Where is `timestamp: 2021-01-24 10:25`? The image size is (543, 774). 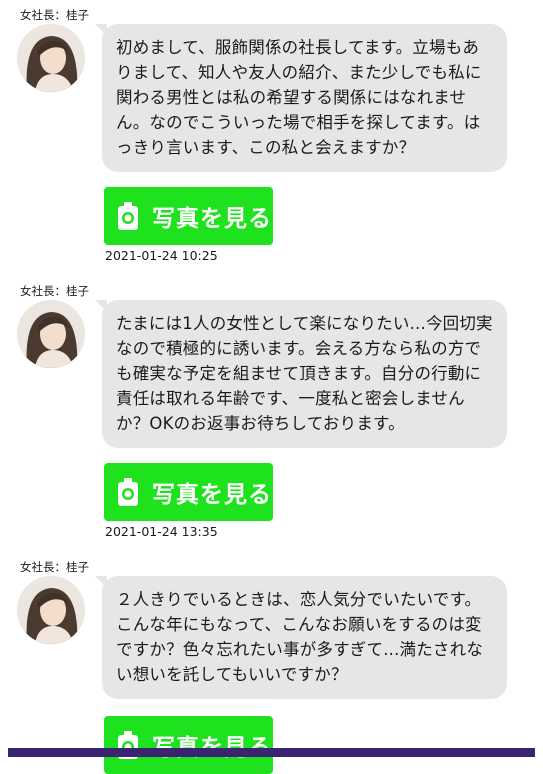 timestamp: 2021-01-24 10:25 is located at coordinates (161, 255).